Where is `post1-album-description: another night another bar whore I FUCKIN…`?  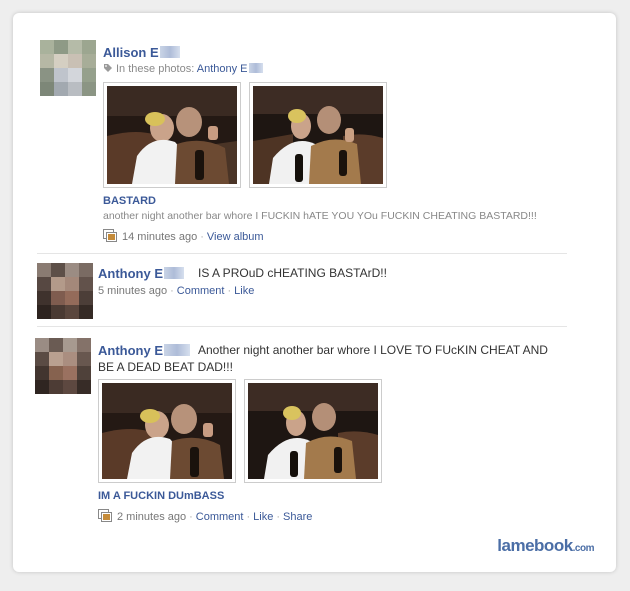 post1-album-description: another night another bar whore I FUCKIN… is located at coordinates (320, 216).